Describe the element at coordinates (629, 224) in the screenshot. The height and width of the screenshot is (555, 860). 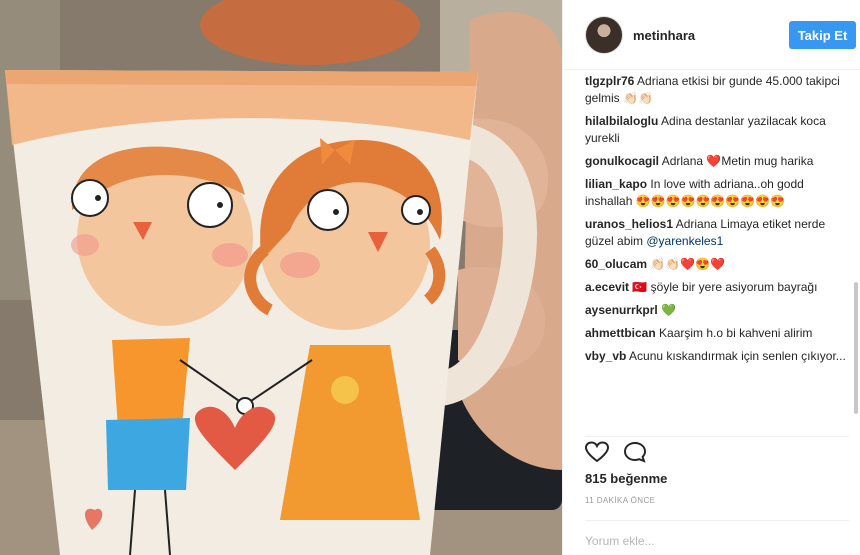
I see `comment-username: uranos_helios1` at that location.